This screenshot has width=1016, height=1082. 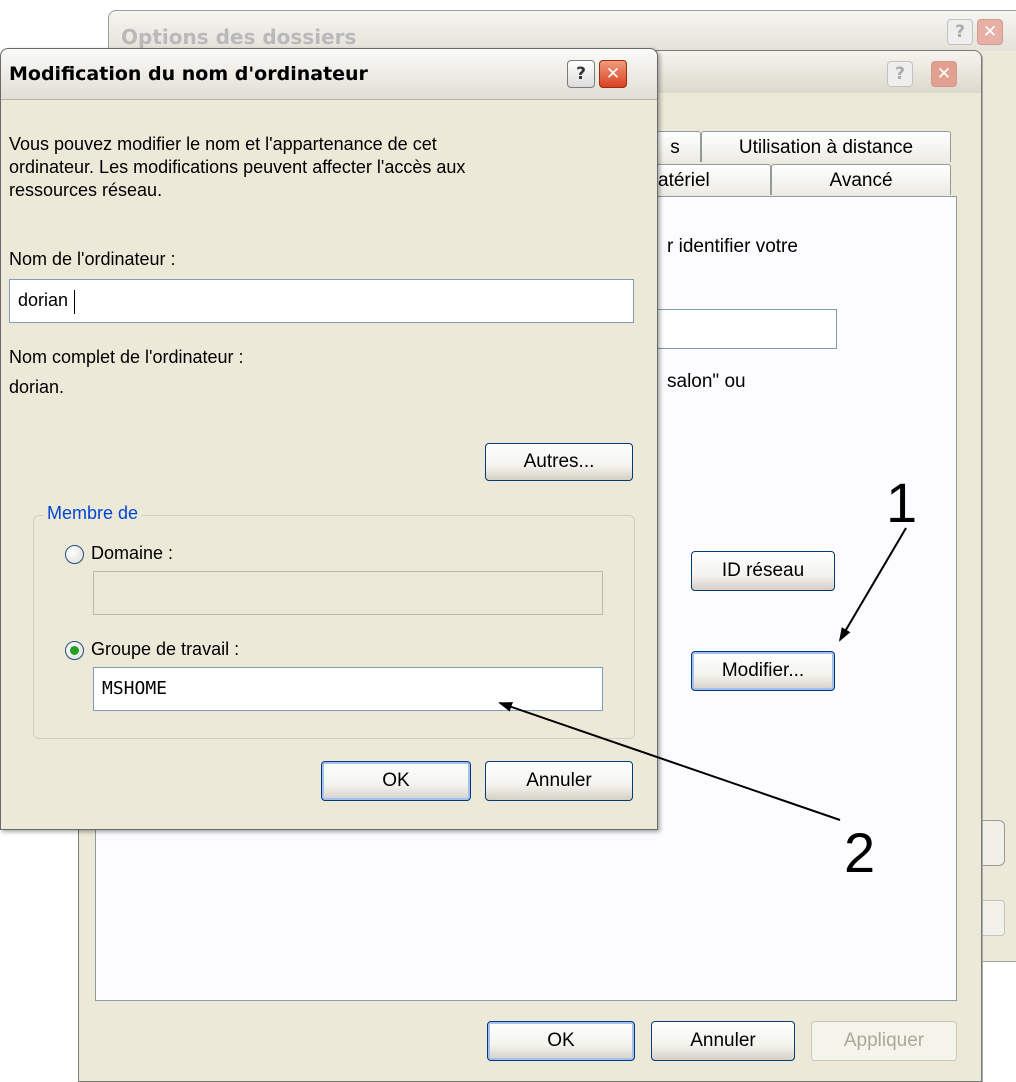 I want to click on annotation-label-2: 2, so click(x=860, y=852).